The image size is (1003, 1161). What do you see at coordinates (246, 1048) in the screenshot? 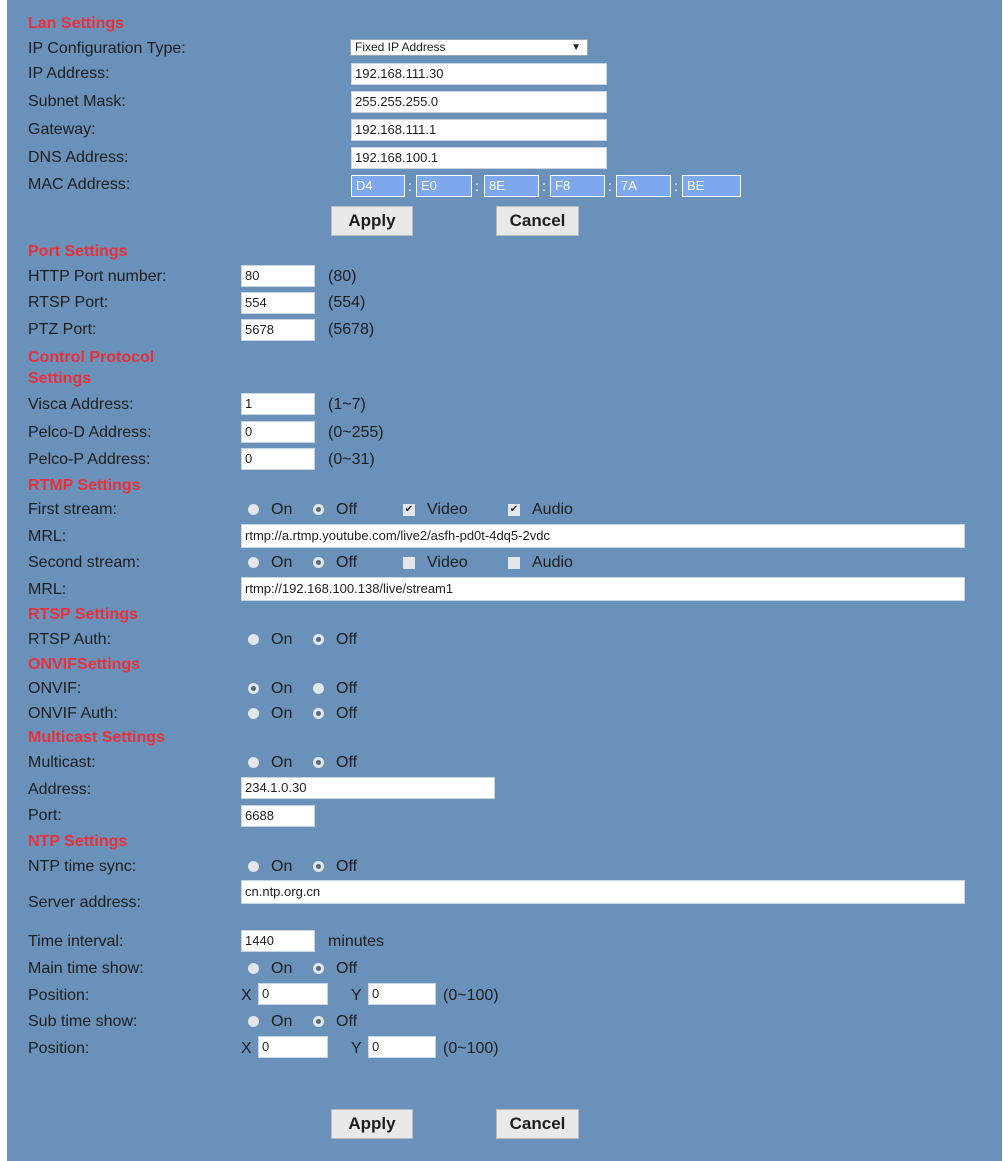
I see `sub-position-x-label: X` at bounding box center [246, 1048].